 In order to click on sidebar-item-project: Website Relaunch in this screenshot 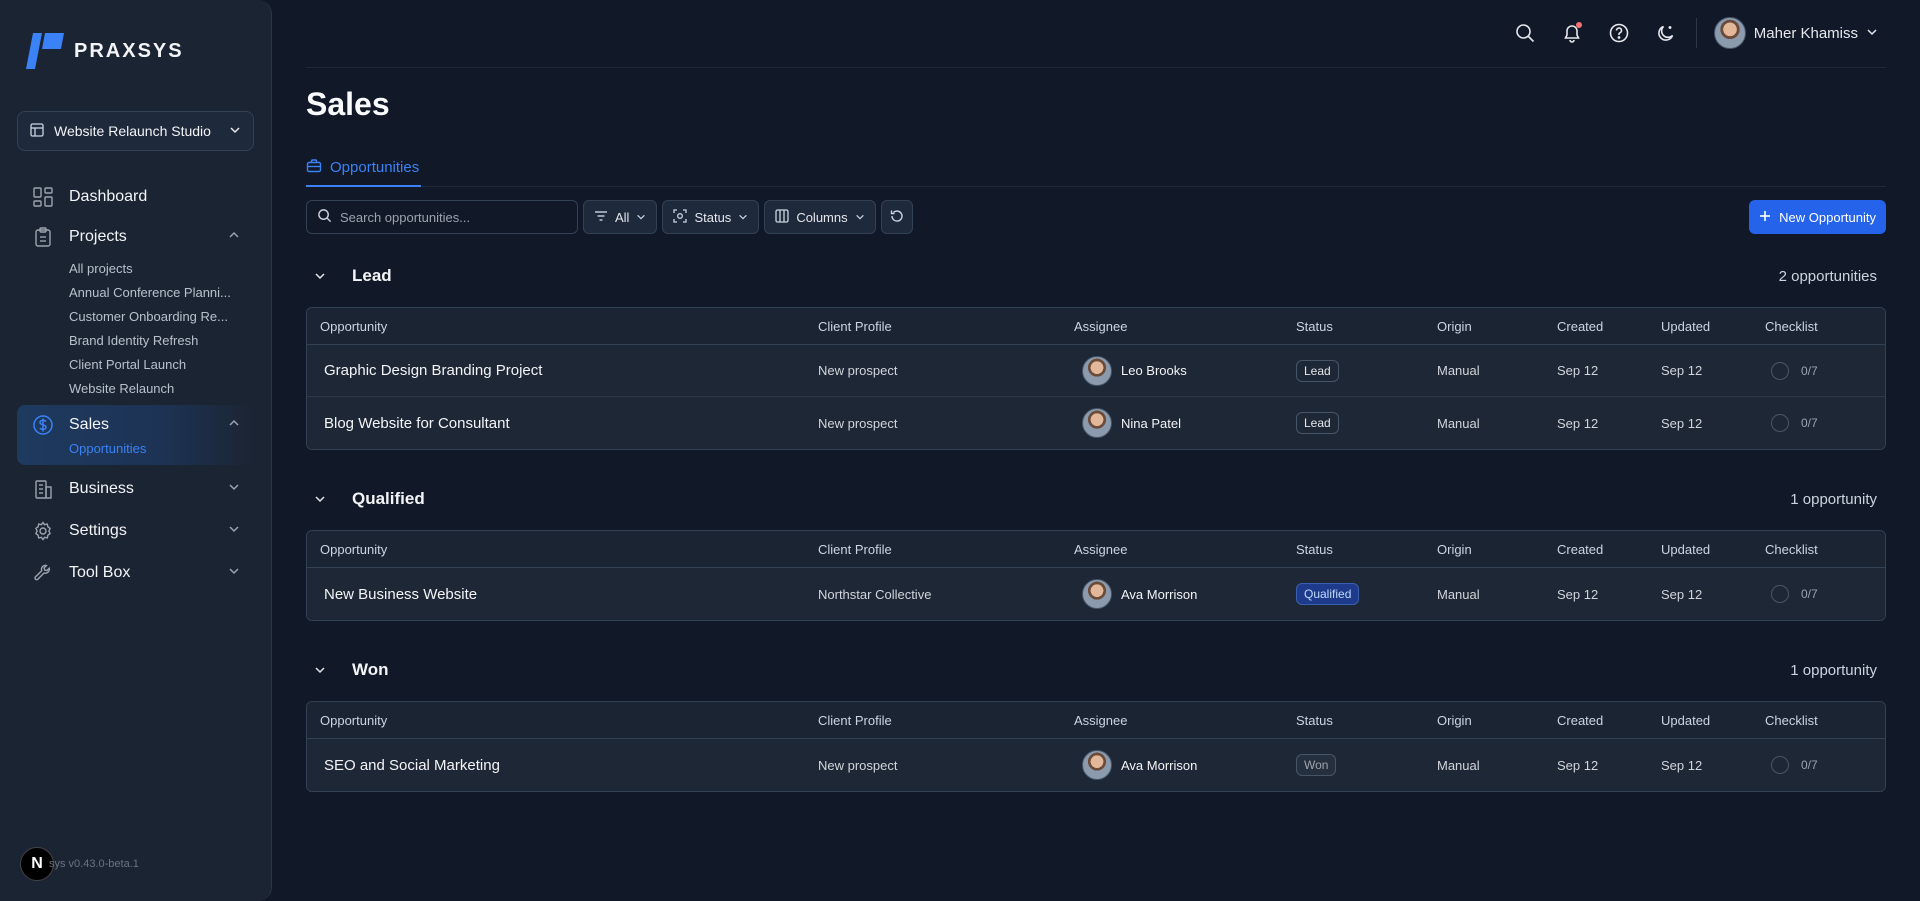, I will do `click(161, 389)`.